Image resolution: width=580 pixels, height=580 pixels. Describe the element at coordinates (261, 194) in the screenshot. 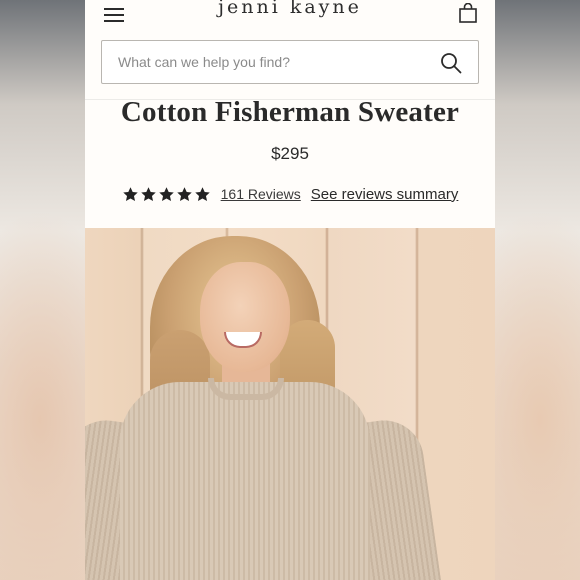

I see `reviews-count-link: 161 Reviews` at that location.